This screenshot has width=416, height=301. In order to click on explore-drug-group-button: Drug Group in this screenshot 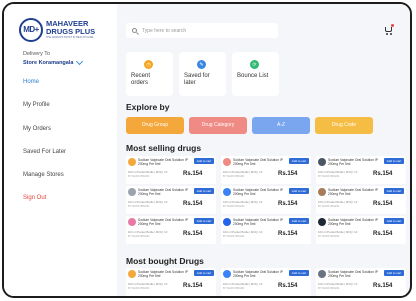, I will do `click(155, 125)`.